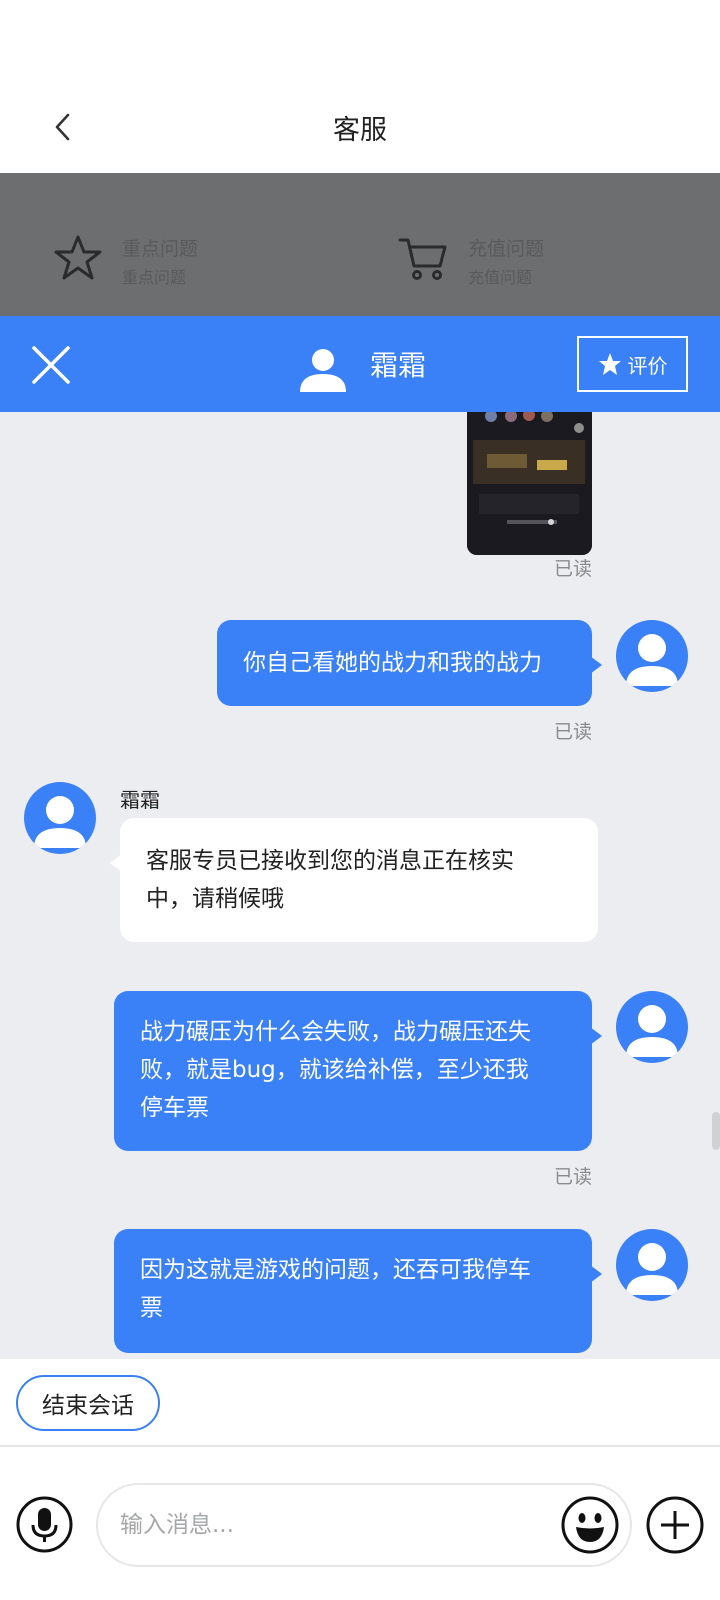  Describe the element at coordinates (360, 364) in the screenshot. I see `chat-header: 霜霜 评价` at that location.